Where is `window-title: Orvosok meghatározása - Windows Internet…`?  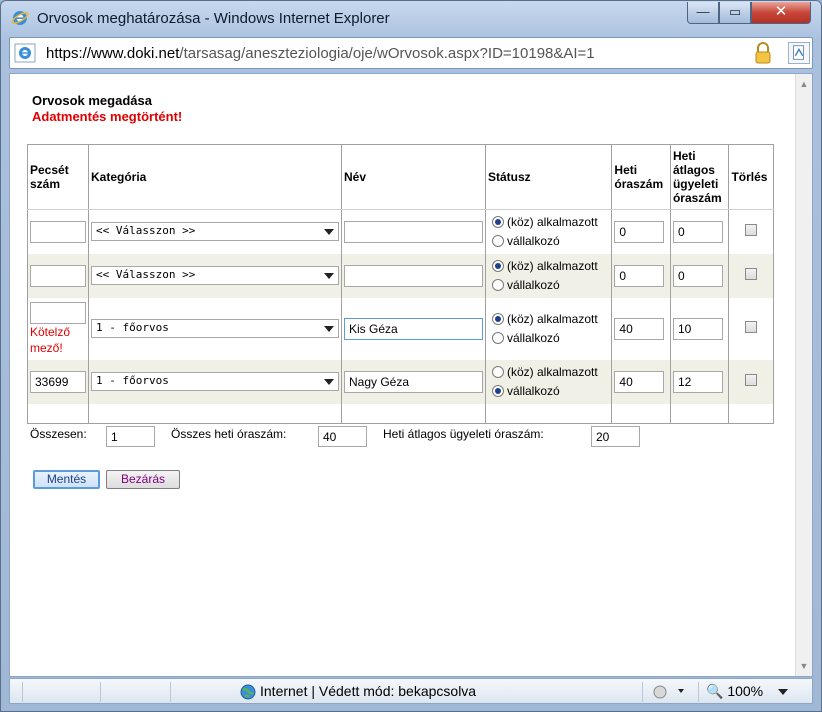
window-title: Orvosok meghatározása - Windows Internet… is located at coordinates (213, 18).